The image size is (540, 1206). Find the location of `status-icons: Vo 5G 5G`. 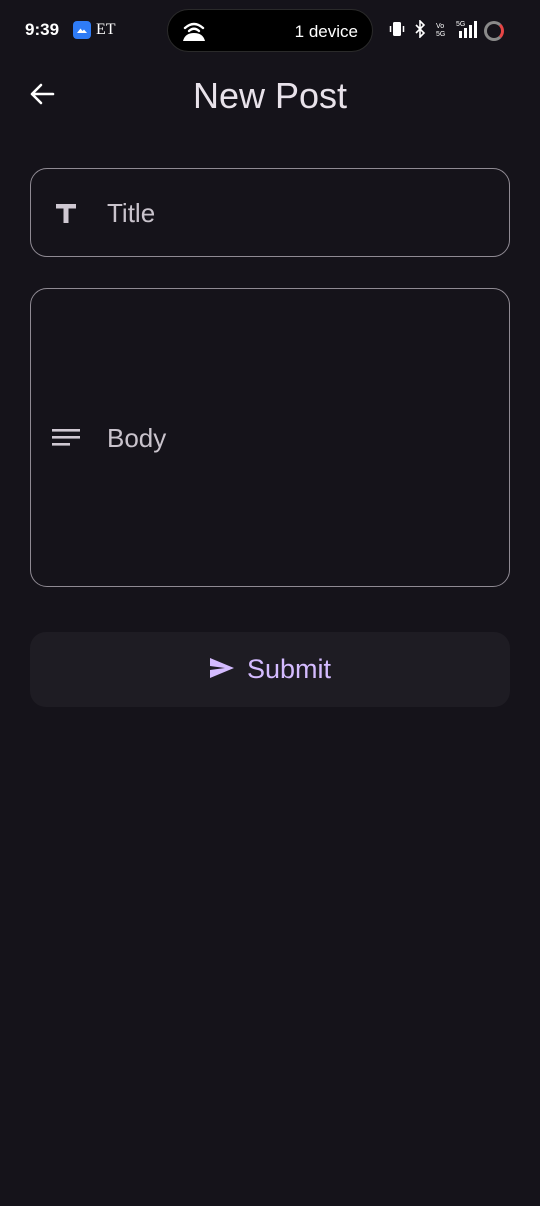

status-icons: Vo 5G 5G is located at coordinates (434, 31).